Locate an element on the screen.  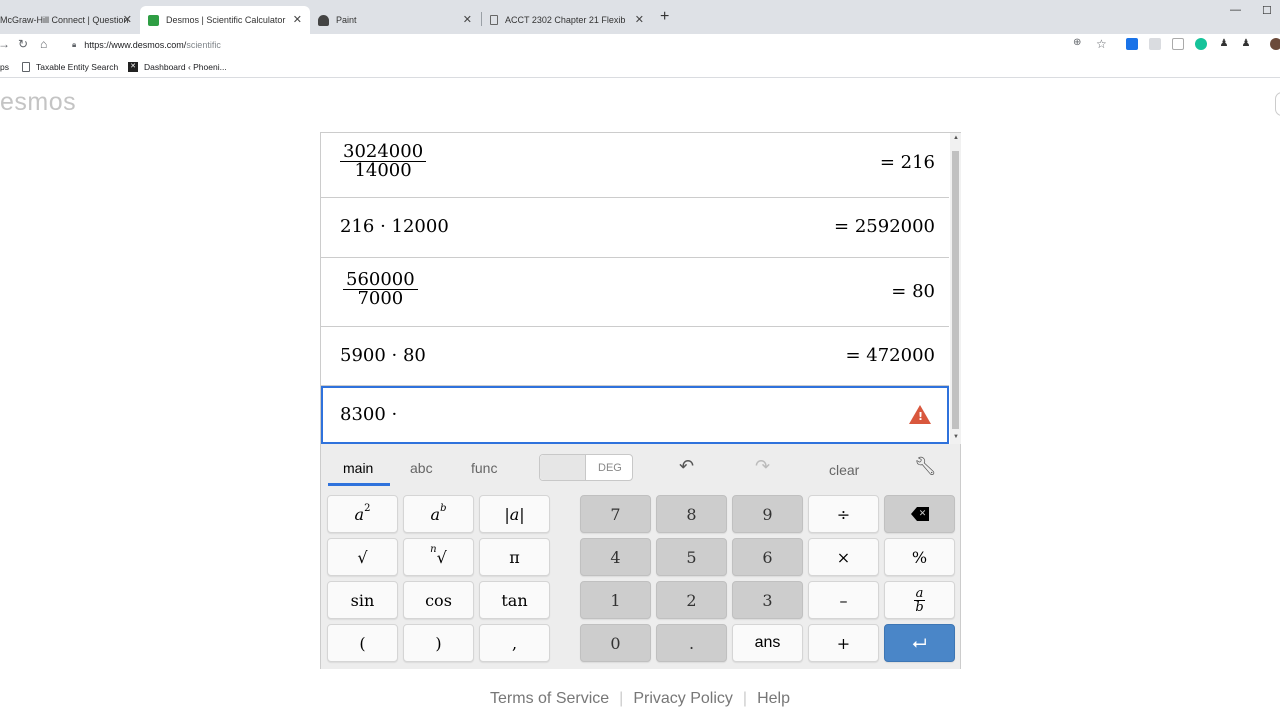
expression-input: 216 · 12000 is located at coordinates (394, 226).